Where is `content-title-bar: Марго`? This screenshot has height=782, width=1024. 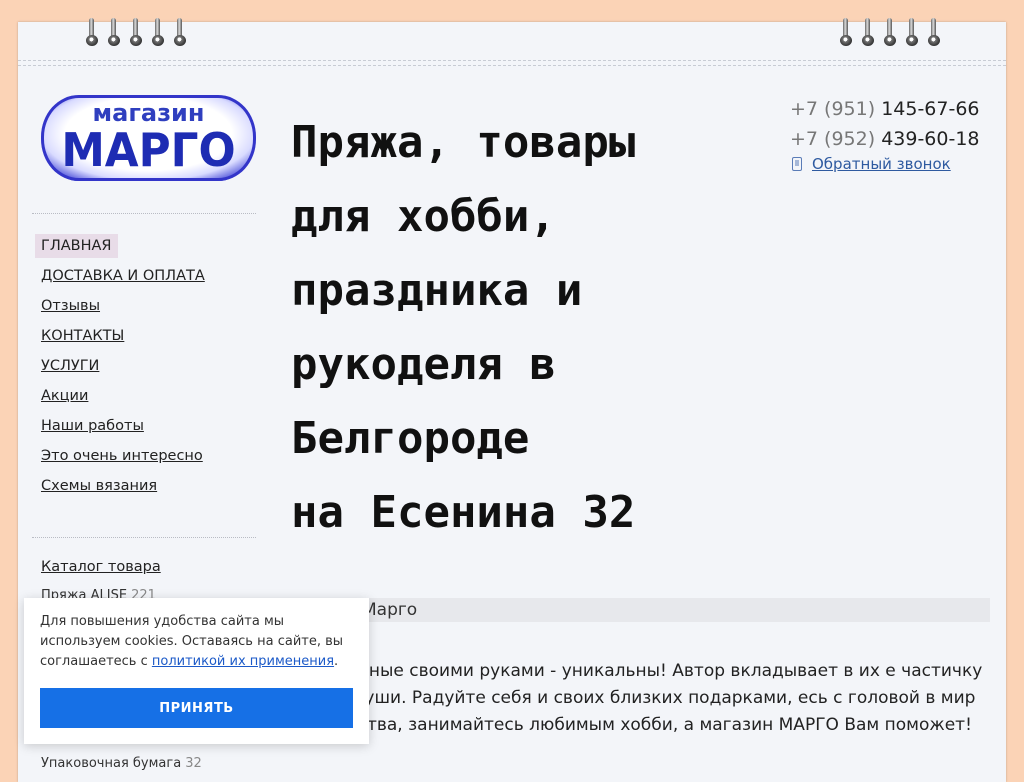 content-title-bar: Марго is located at coordinates (641, 610).